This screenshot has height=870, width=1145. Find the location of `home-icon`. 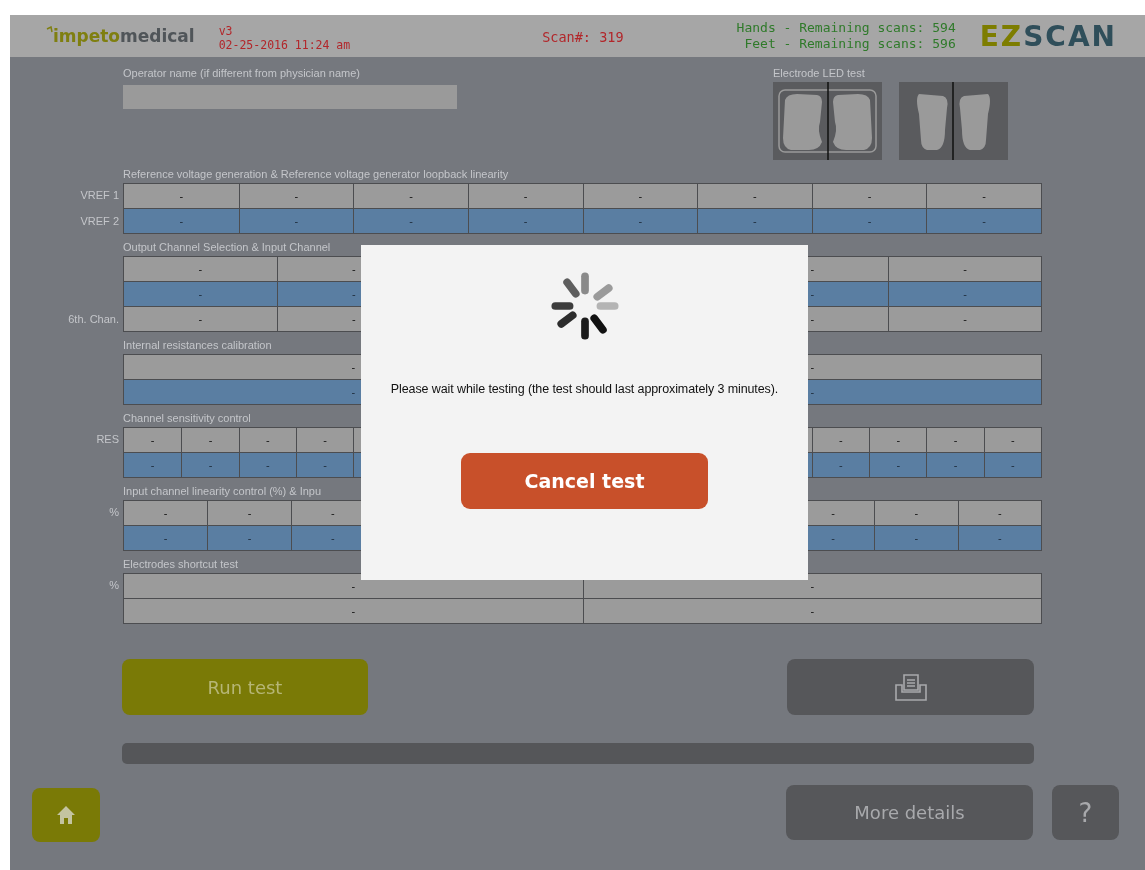

home-icon is located at coordinates (66, 815).